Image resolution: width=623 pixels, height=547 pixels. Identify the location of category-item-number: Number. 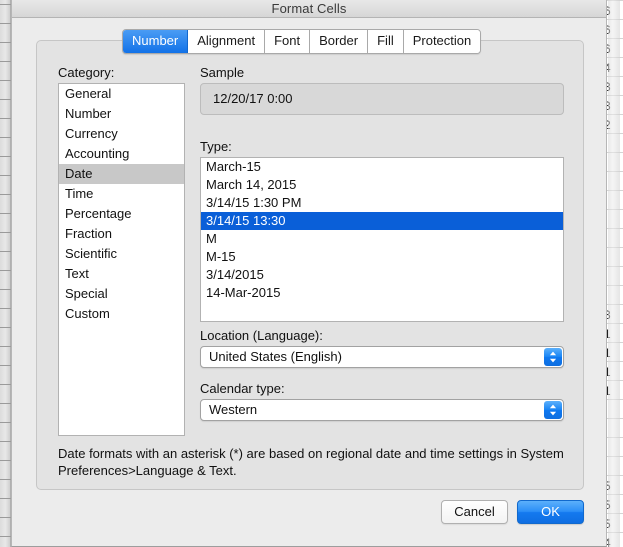
(121, 114).